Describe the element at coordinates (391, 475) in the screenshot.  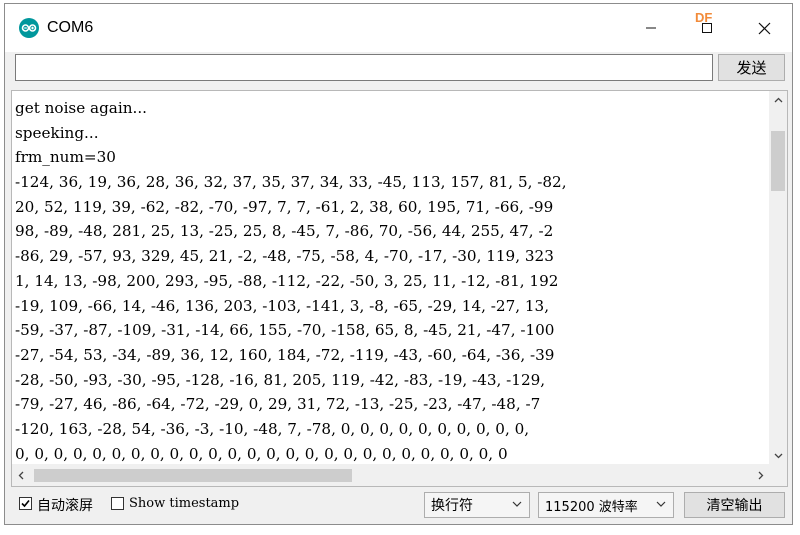
I see `horizontal-scrollbar` at that location.